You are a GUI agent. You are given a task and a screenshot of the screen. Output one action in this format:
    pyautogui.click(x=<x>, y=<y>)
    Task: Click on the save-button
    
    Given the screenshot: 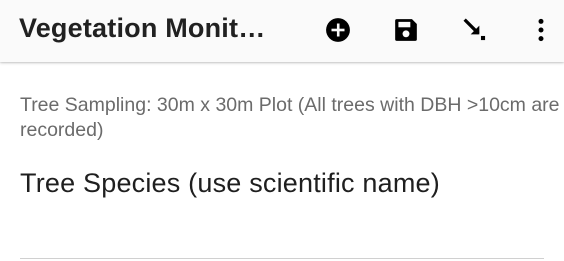 What is the action you would take?
    pyautogui.click(x=406, y=30)
    